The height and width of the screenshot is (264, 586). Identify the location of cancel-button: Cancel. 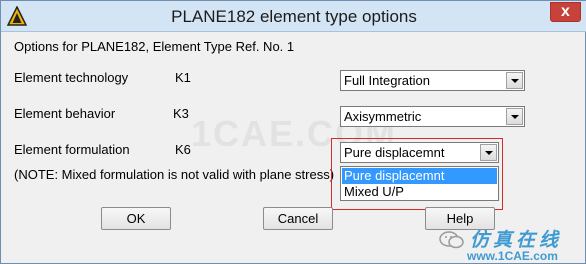
(298, 218).